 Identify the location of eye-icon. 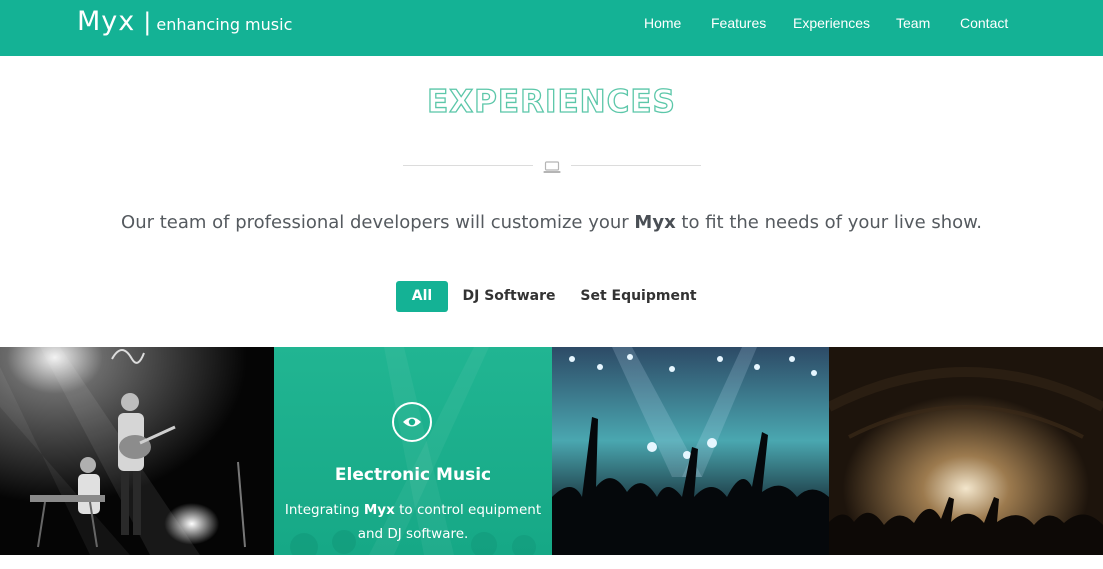
(412, 422).